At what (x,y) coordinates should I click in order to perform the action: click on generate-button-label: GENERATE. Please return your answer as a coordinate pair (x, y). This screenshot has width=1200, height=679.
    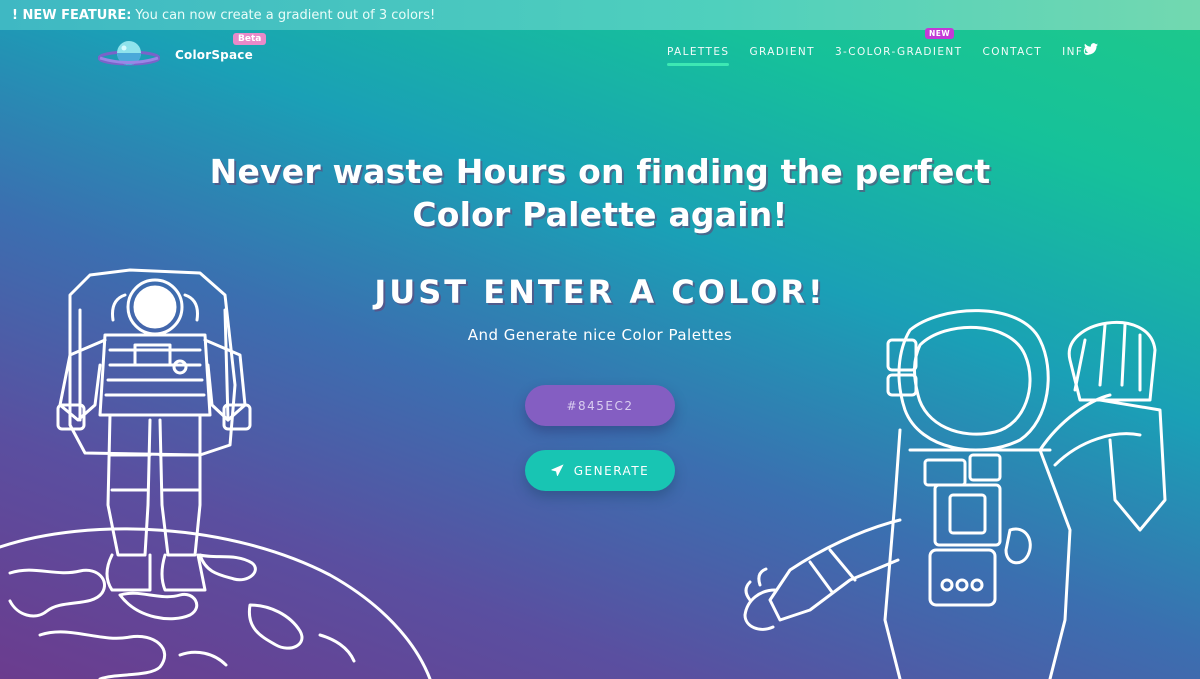
    Looking at the image, I should click on (611, 470).